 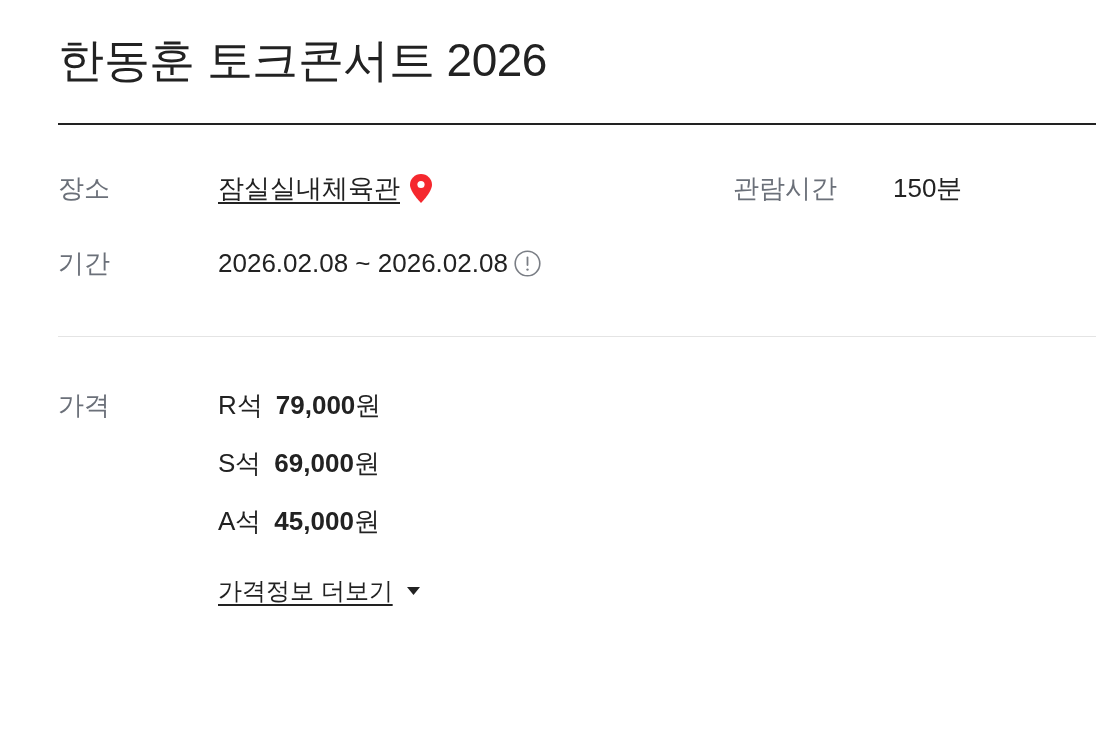 What do you see at coordinates (240, 521) in the screenshot?
I see `seat-grade: A석` at bounding box center [240, 521].